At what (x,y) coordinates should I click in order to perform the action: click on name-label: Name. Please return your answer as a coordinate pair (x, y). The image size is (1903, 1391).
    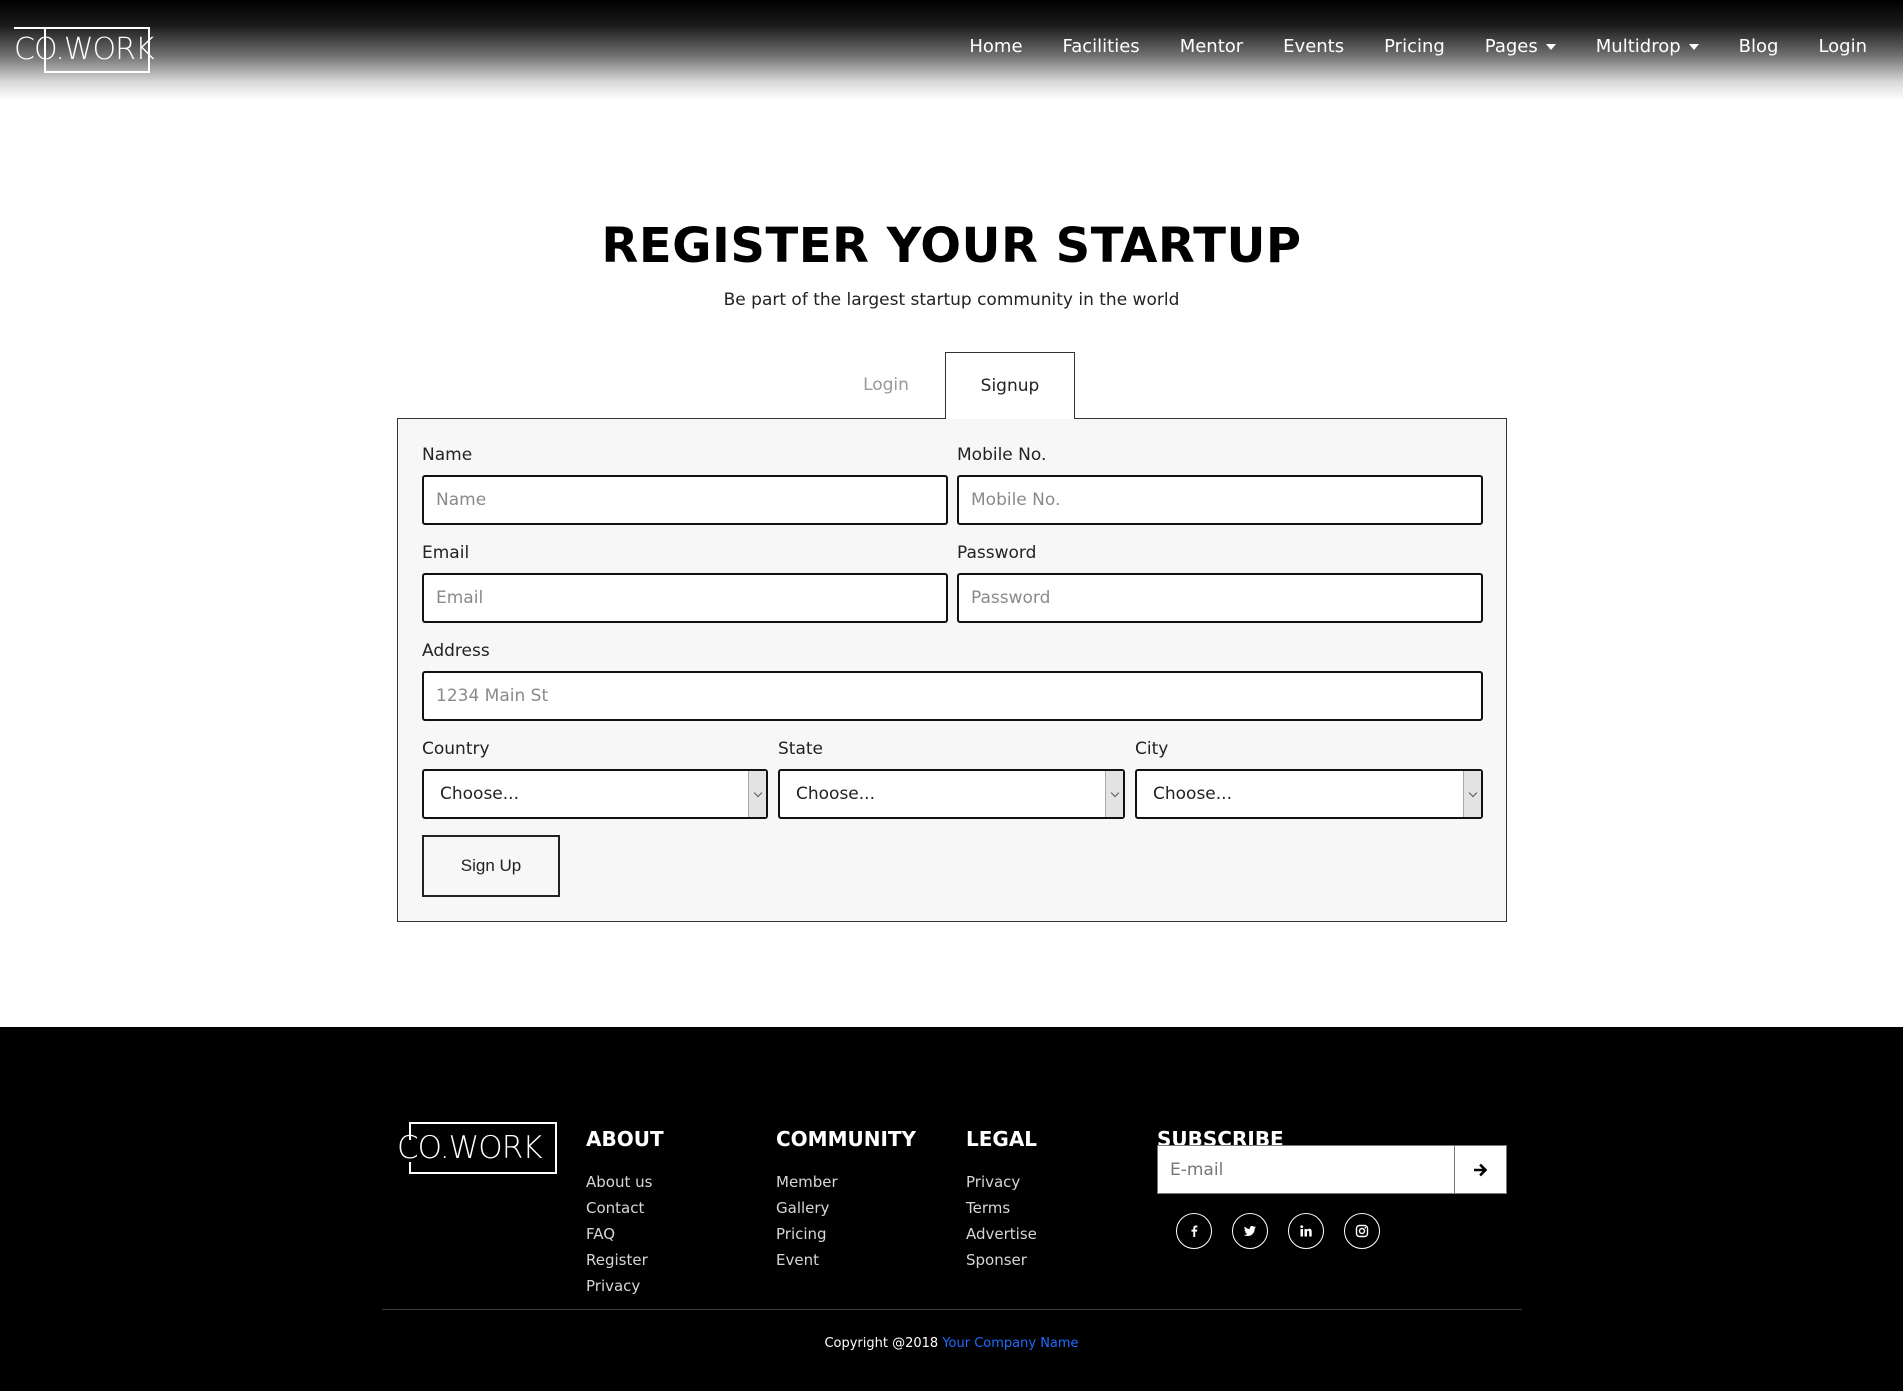
    Looking at the image, I should click on (447, 455).